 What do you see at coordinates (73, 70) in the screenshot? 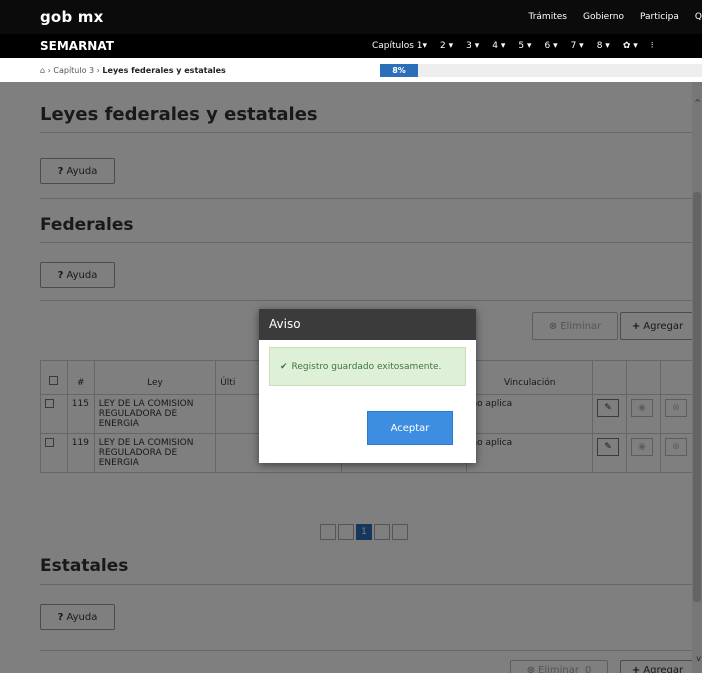
I see `breadcrumb-chapter: Capítulo 3` at bounding box center [73, 70].